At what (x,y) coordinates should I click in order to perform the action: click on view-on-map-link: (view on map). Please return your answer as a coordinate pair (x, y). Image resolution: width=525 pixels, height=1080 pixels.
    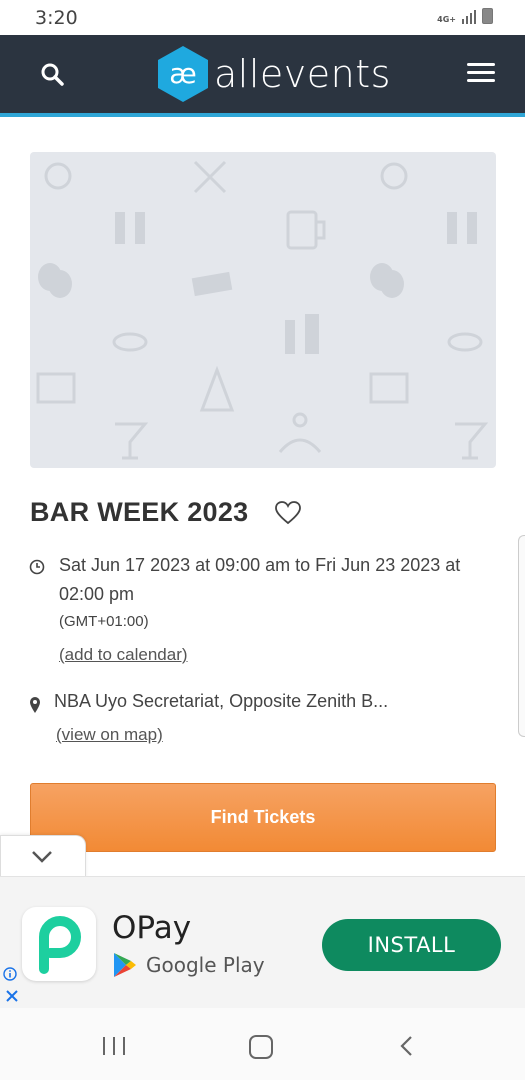
    Looking at the image, I should click on (109, 735).